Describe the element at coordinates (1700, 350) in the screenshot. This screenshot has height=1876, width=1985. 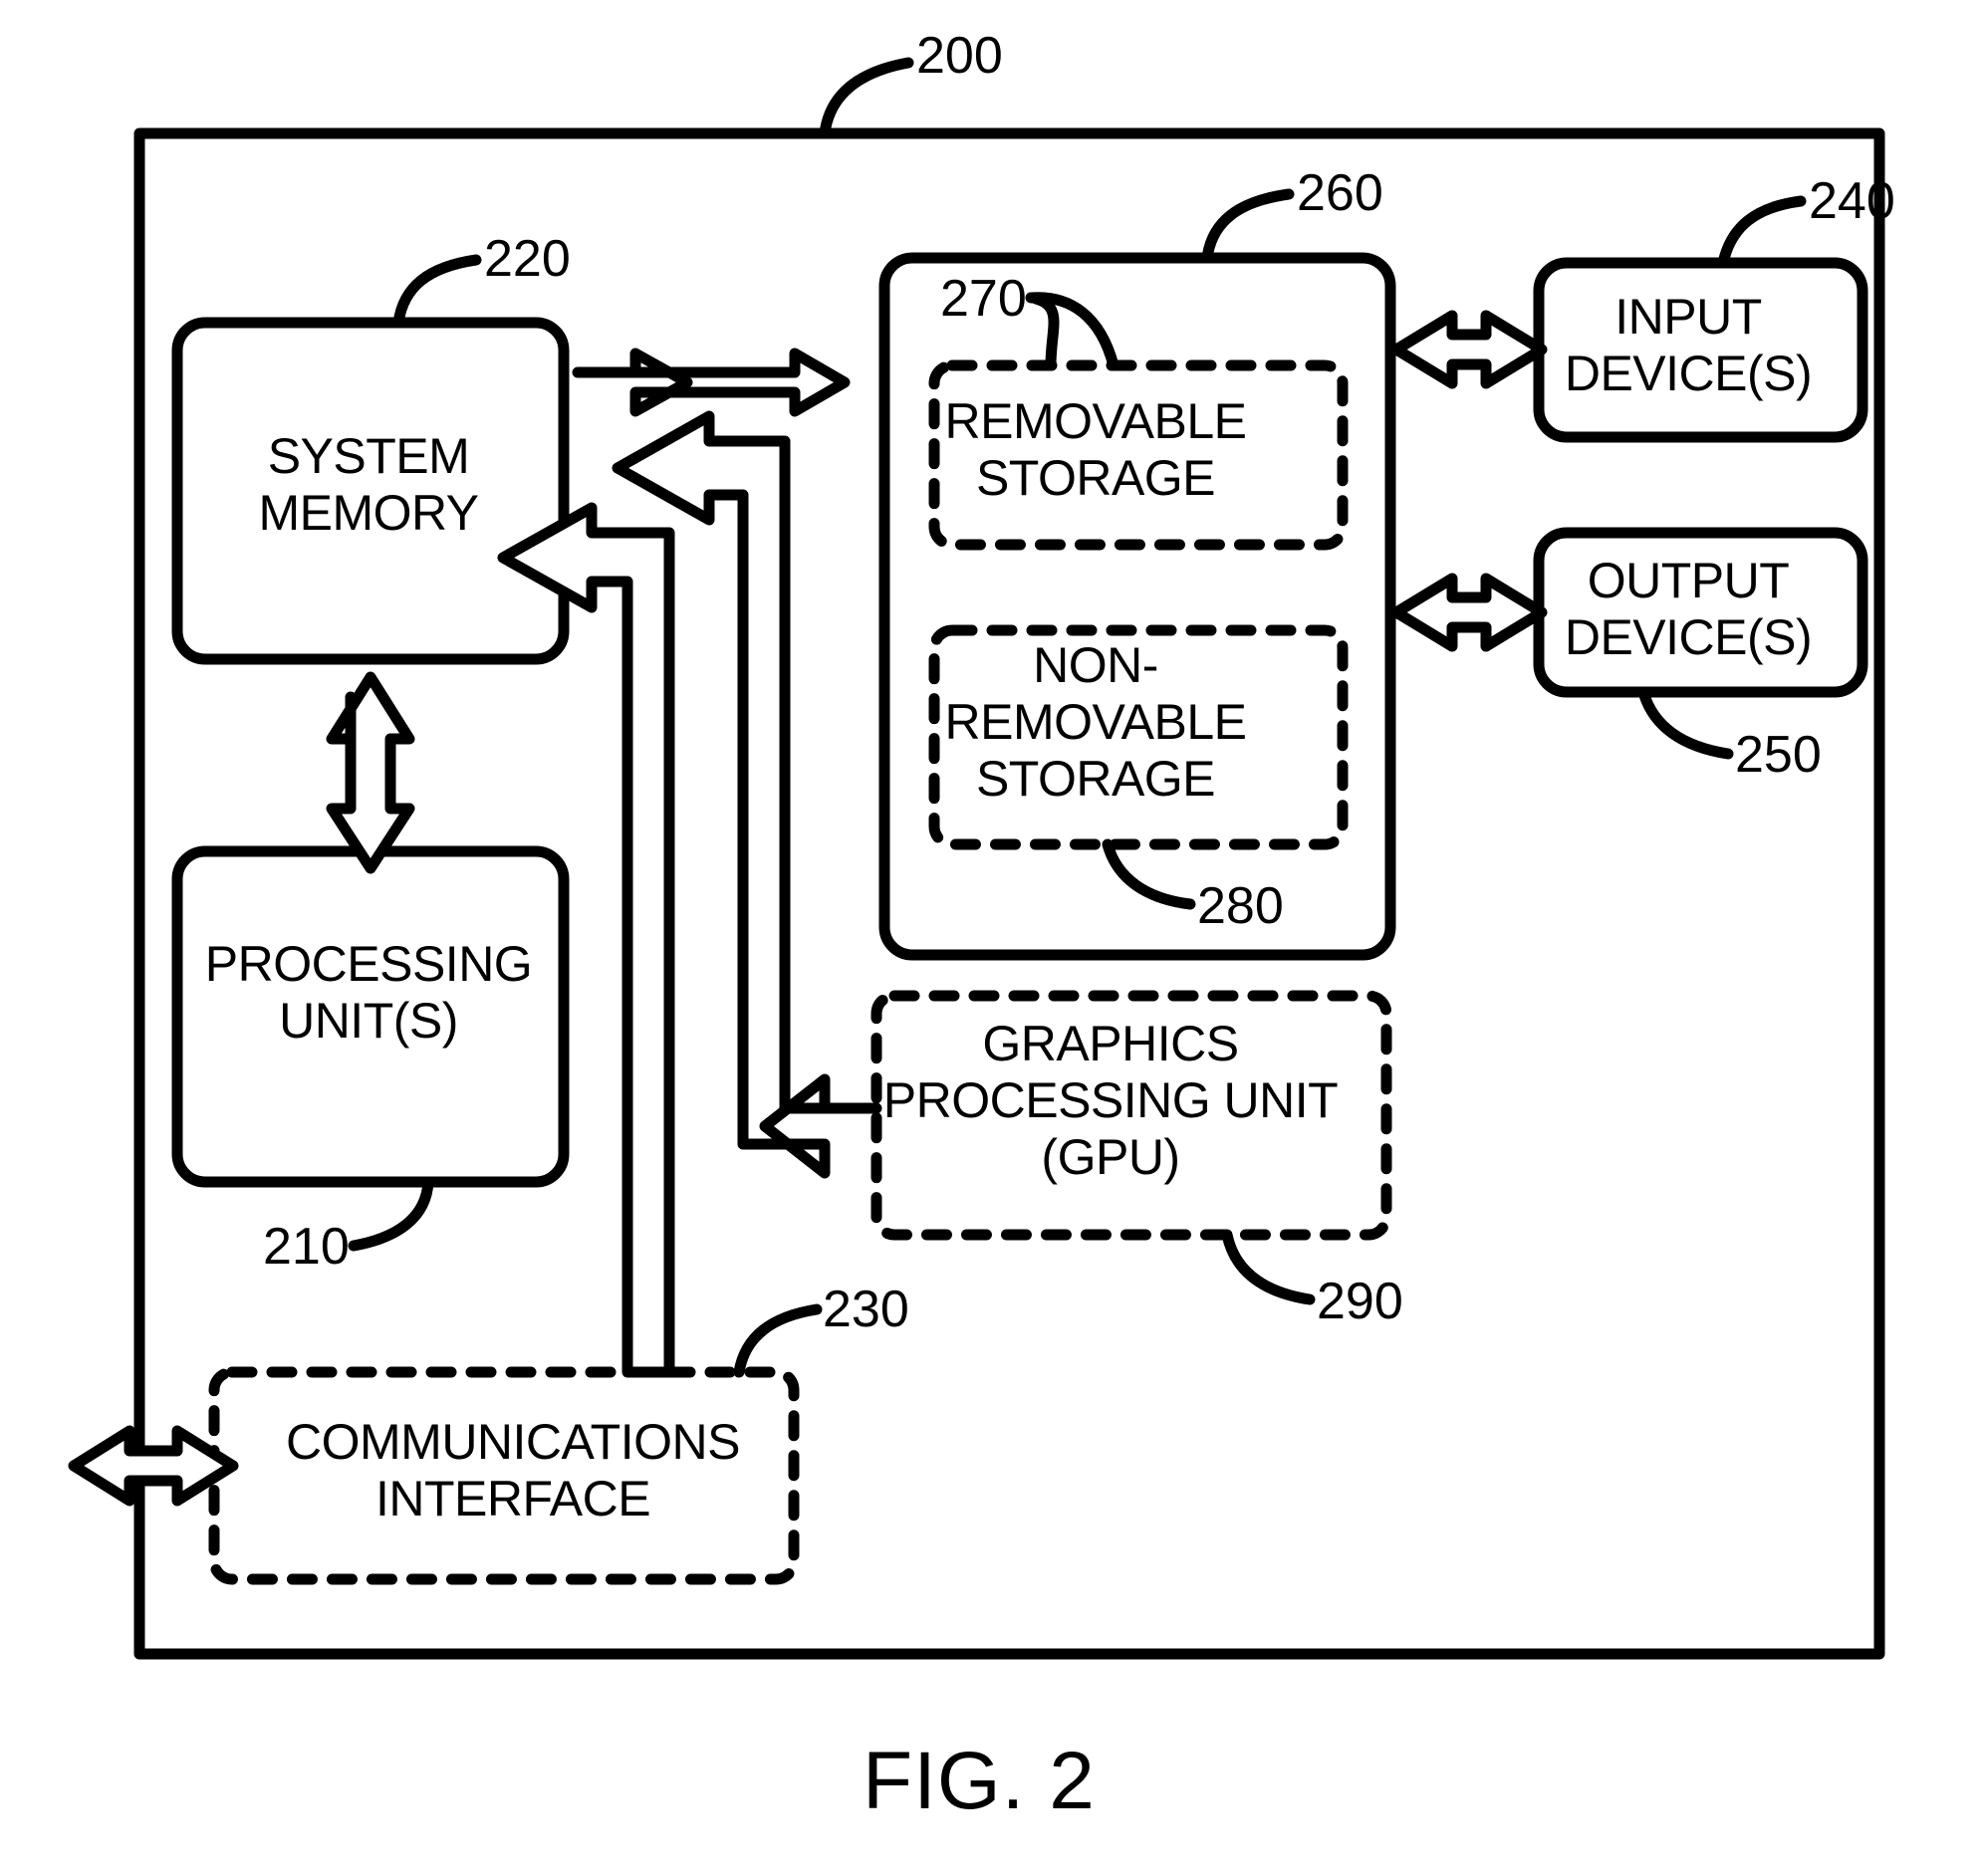
I see `input-devices-block` at that location.